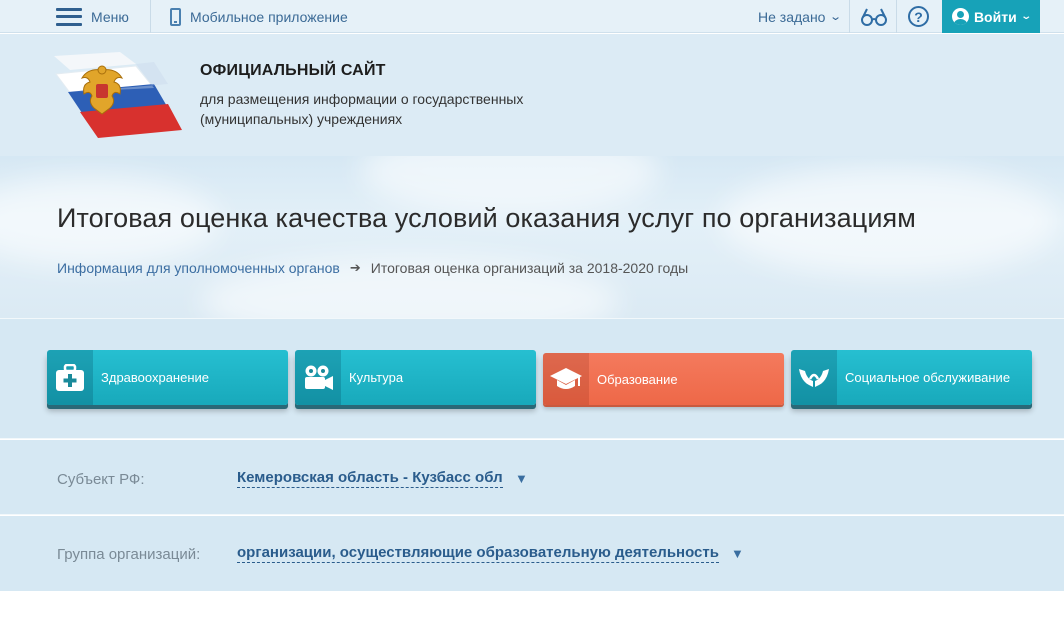 The width and height of the screenshot is (1064, 617). Describe the element at coordinates (69, 16) in the screenshot. I see `hamburger-icon` at that location.